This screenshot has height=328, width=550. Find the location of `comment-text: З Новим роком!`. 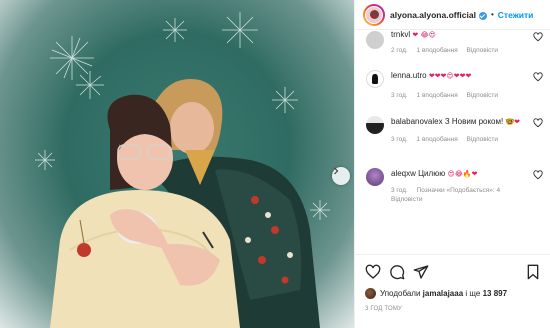

comment-text: З Новим роком! is located at coordinates (474, 121).